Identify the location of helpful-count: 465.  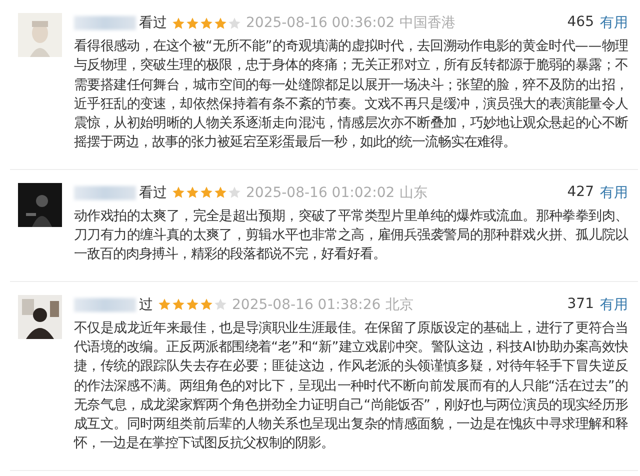
(580, 23).